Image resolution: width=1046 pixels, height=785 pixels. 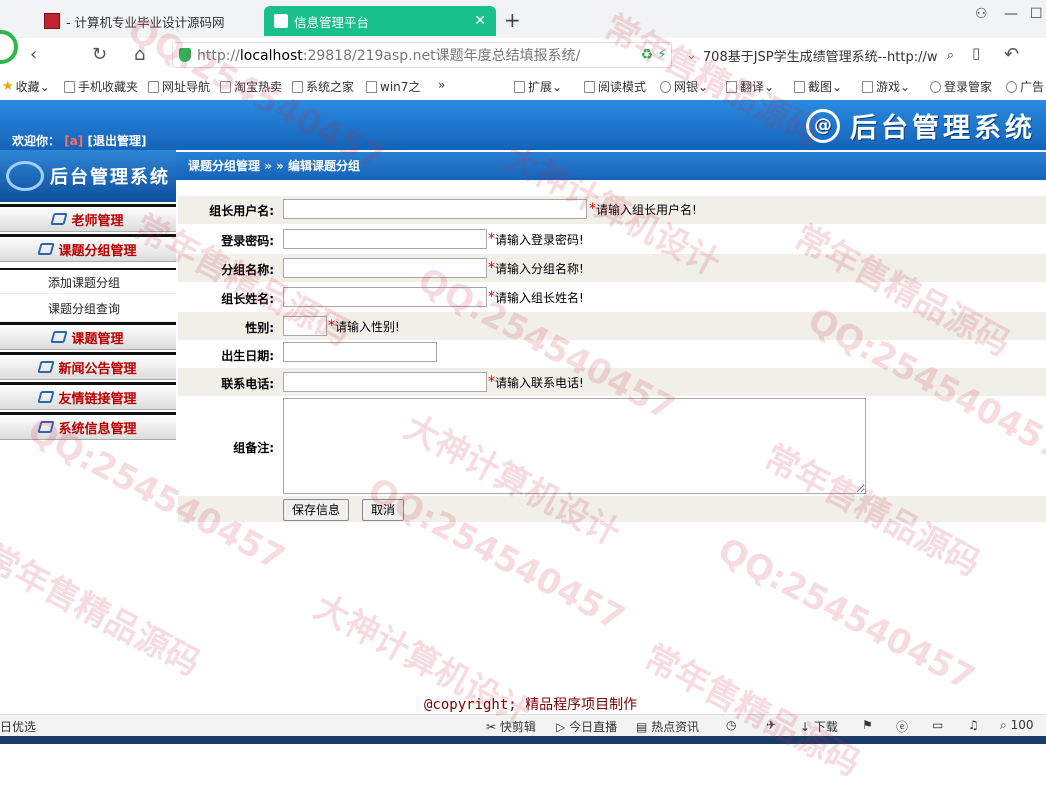 What do you see at coordinates (615, 86) in the screenshot?
I see `reading-mode-button: 阅读模式` at bounding box center [615, 86].